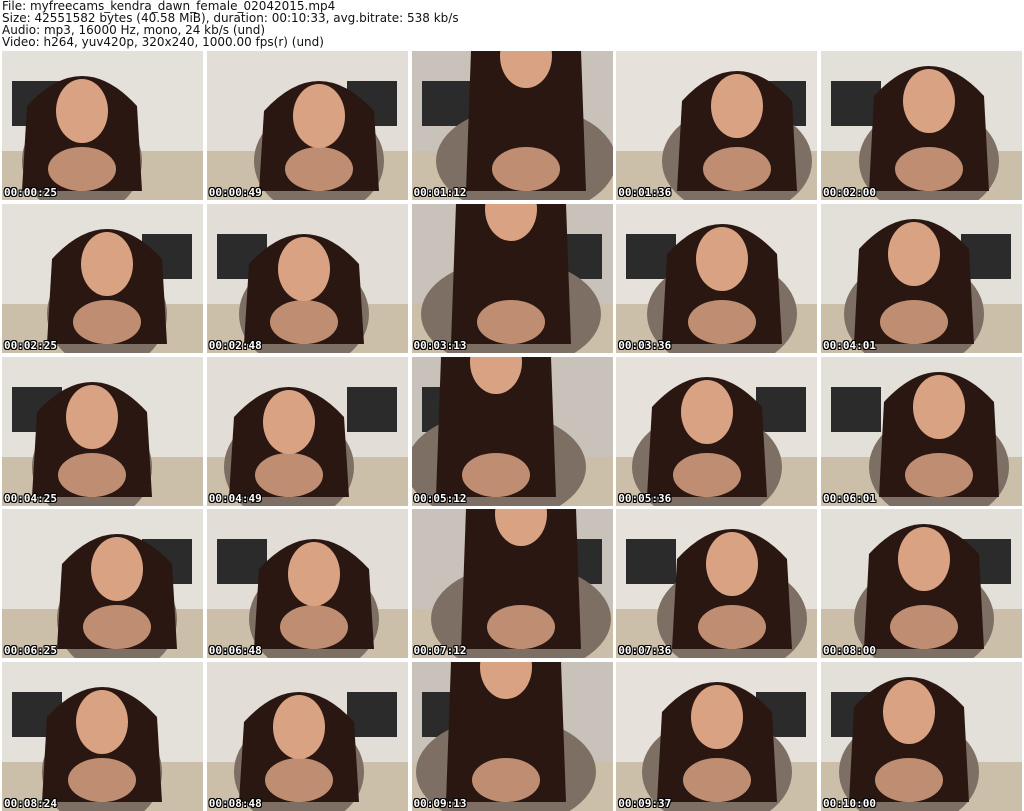 Image resolution: width=1024 pixels, height=811 pixels. I want to click on video-frame-thumbnail: 00:03:13, so click(512, 278).